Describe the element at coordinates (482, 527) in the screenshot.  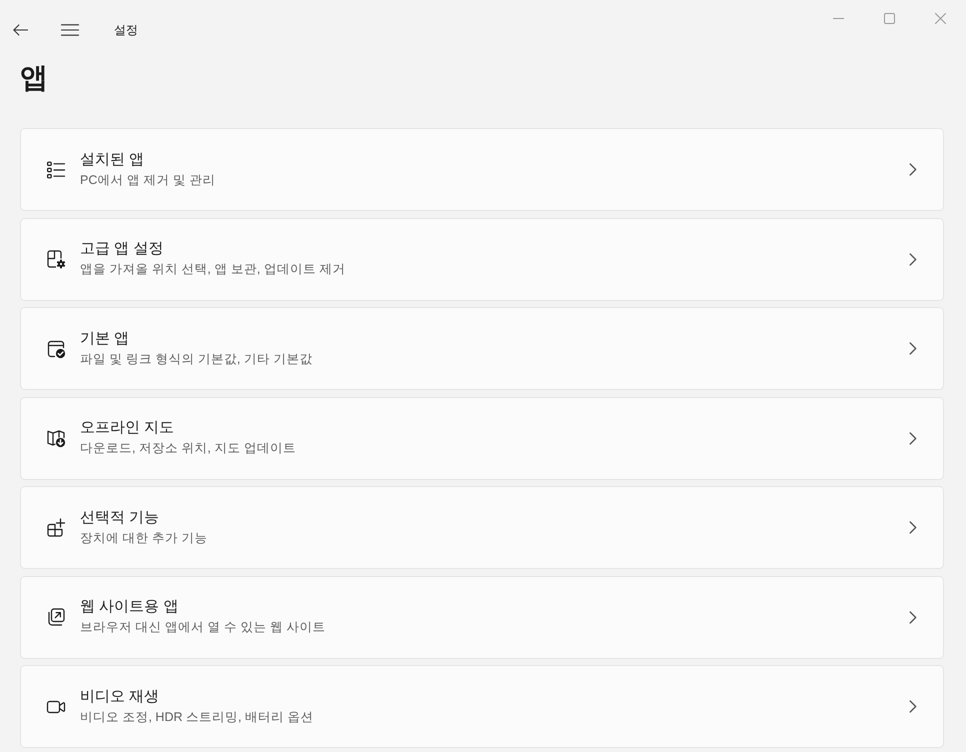
I see `settings-card: 선택적 기능 장치에 대한 추가 기능` at that location.